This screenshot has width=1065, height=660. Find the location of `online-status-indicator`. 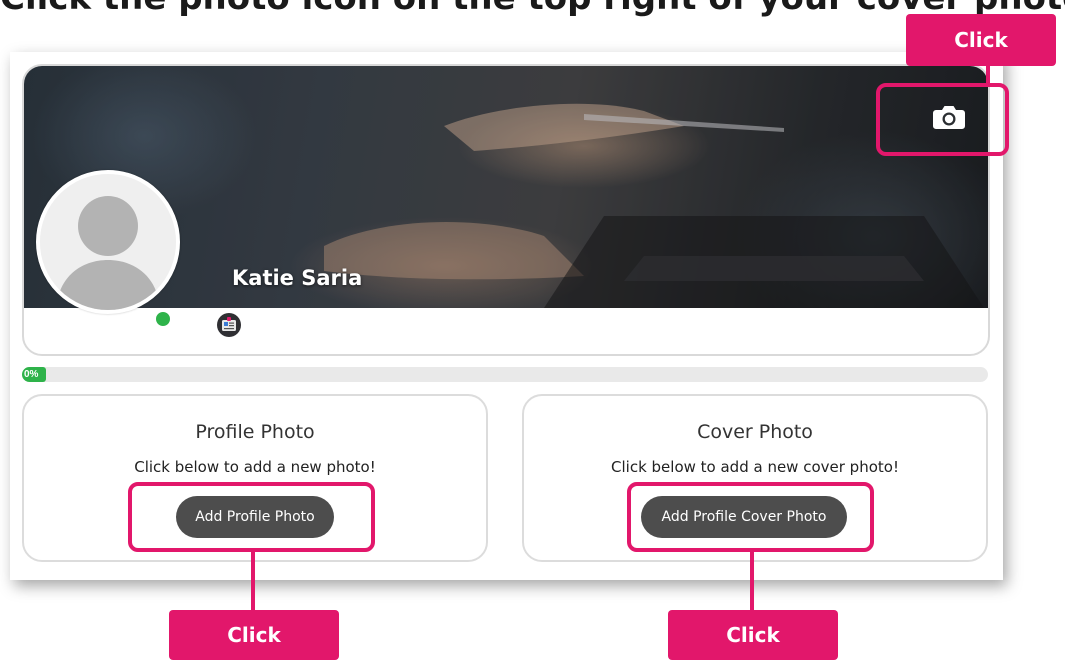

online-status-indicator is located at coordinates (163, 319).